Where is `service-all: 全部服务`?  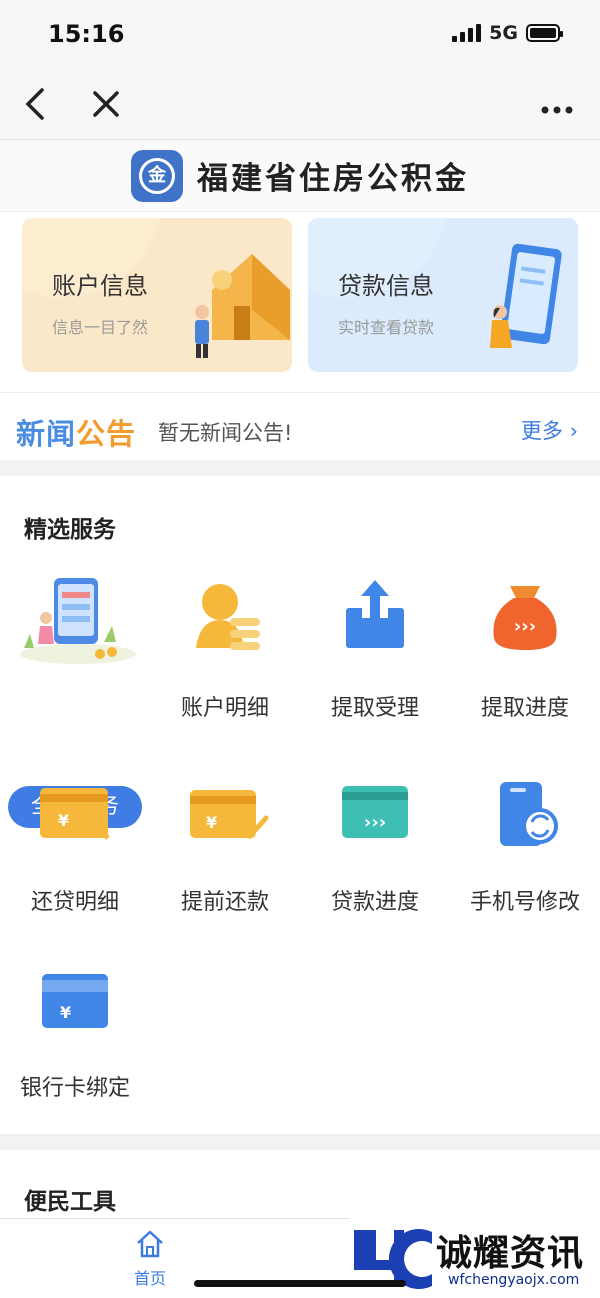 service-all: 全部服务 is located at coordinates (75, 700).